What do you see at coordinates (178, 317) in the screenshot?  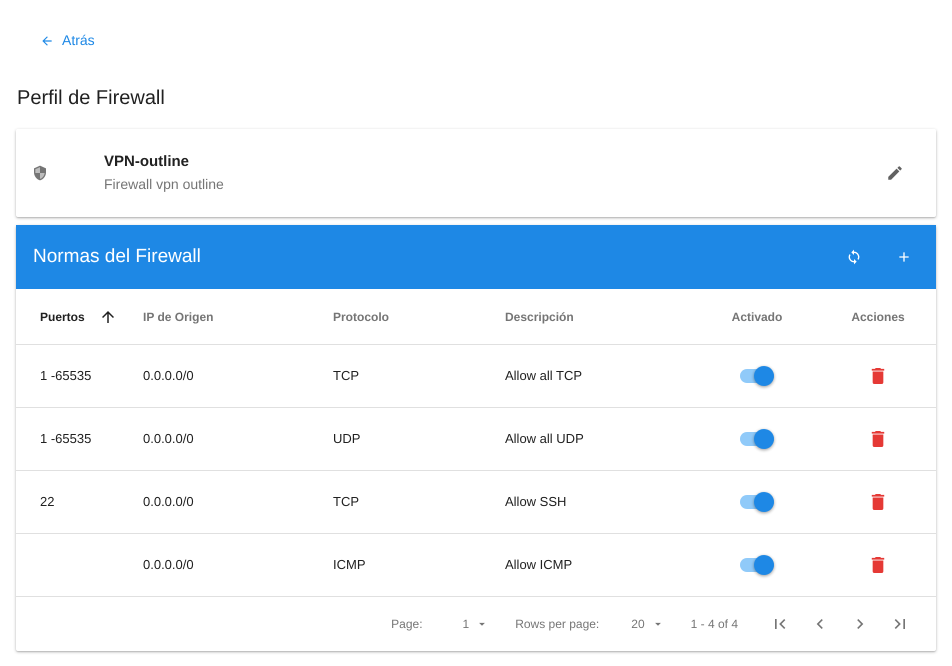 I see `column-header: IP de Origen` at bounding box center [178, 317].